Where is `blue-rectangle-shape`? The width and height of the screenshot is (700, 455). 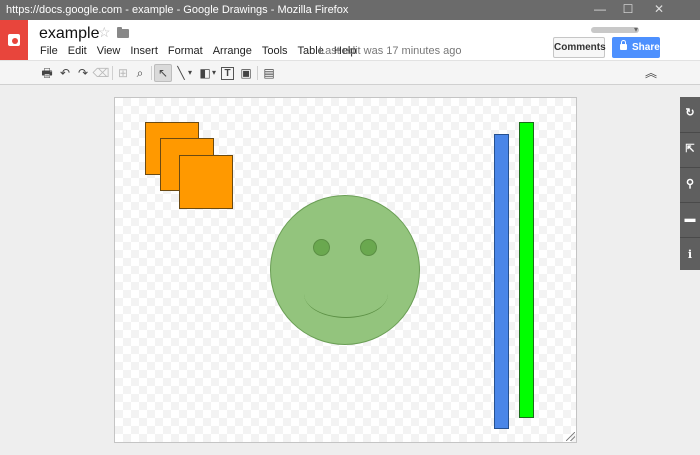
blue-rectangle-shape is located at coordinates (501, 281).